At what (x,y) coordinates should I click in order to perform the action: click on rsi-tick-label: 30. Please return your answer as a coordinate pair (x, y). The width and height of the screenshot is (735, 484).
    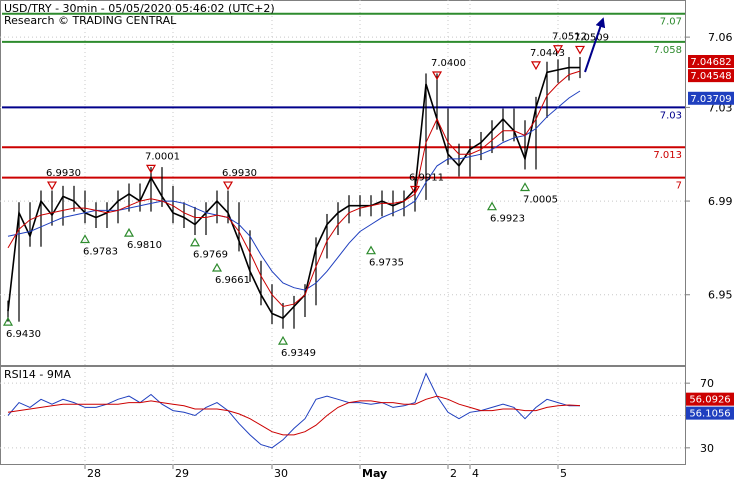
    Looking at the image, I should click on (707, 448).